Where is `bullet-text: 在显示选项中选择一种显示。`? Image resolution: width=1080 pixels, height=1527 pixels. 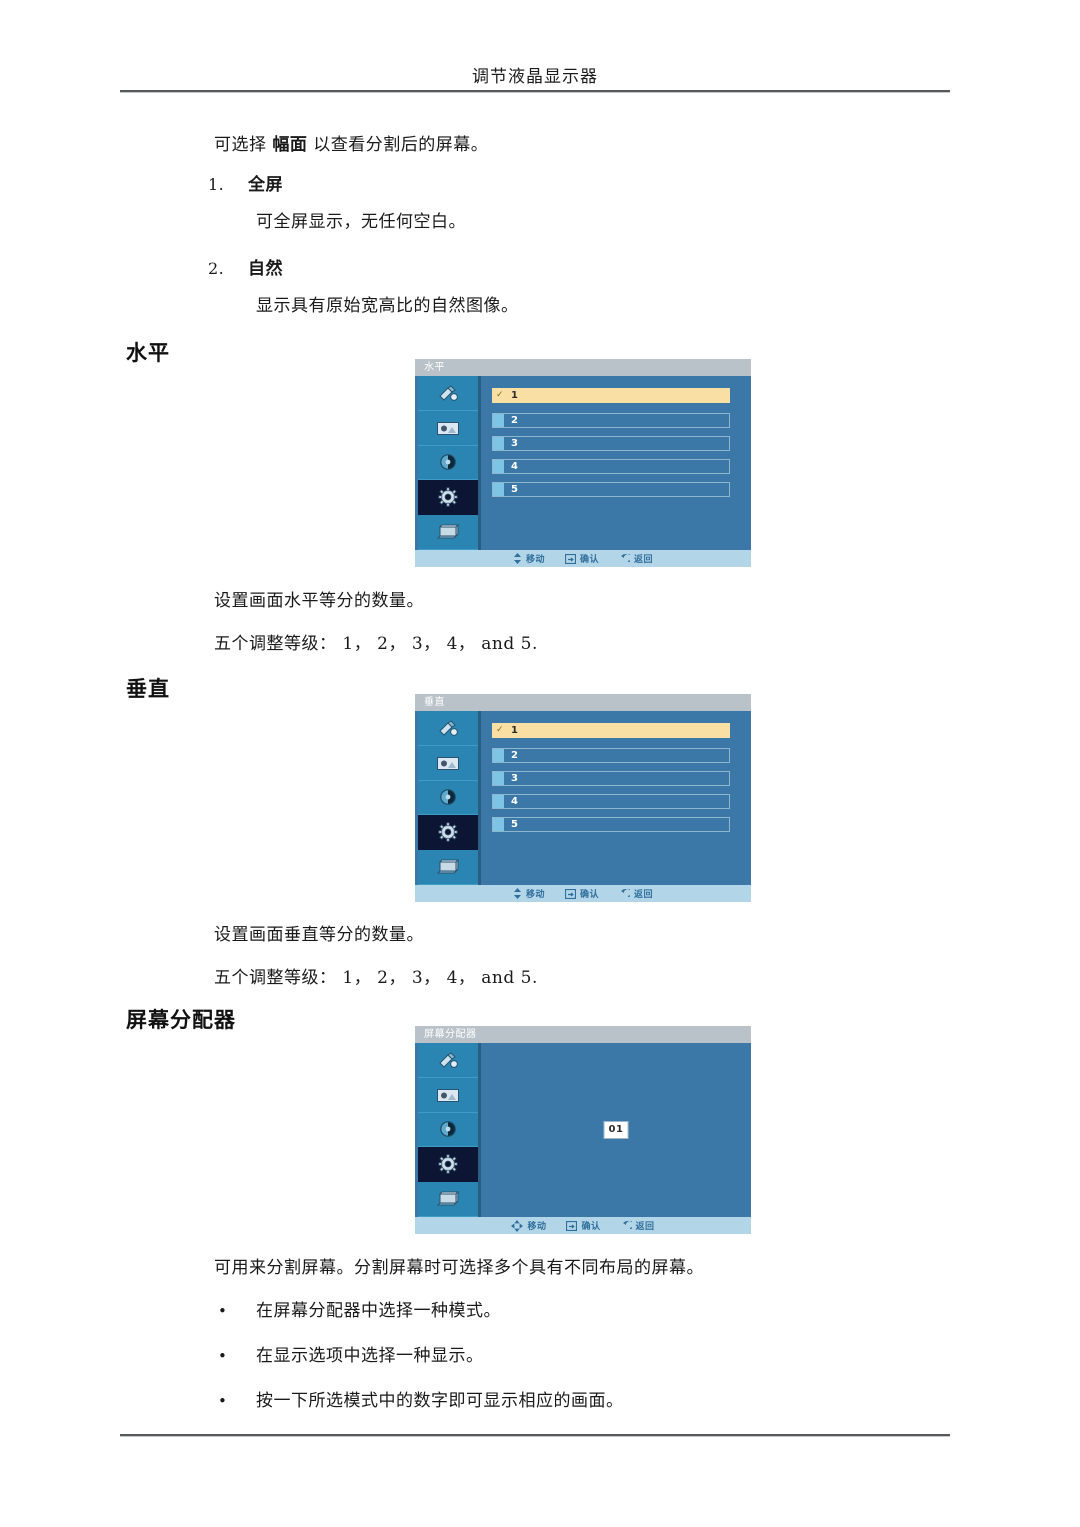 bullet-text: 在显示选项中选择一种显示。 is located at coordinates (370, 1356).